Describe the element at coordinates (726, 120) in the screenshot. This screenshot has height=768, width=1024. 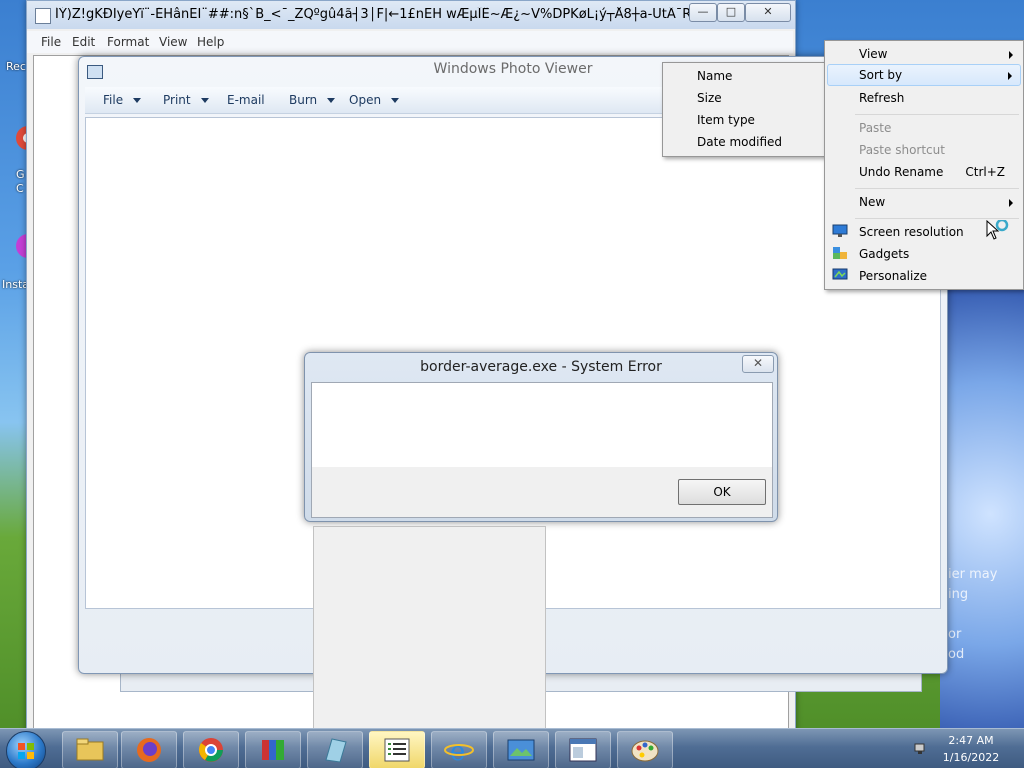
I see `sort-by-item-type: Item type` at that location.